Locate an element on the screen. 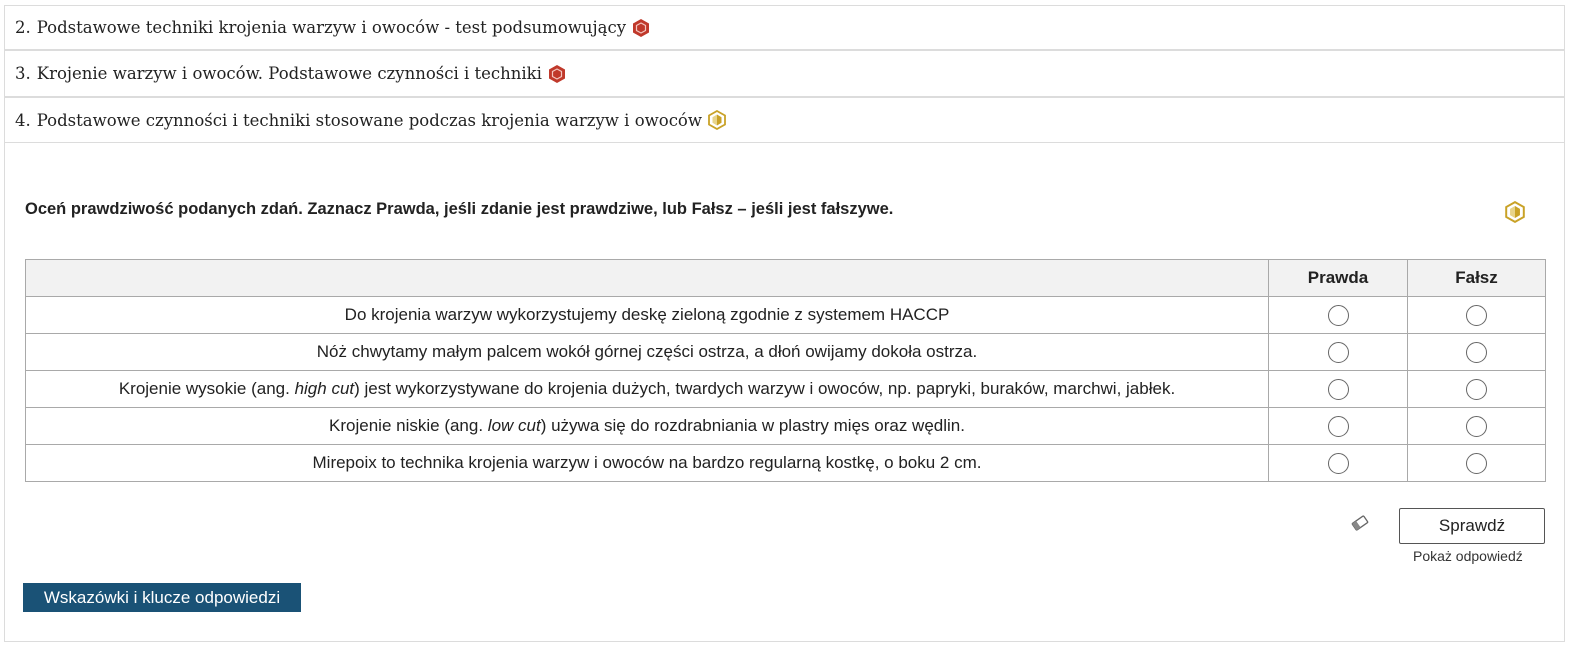 The height and width of the screenshot is (648, 1581). true-column-header: Prawda is located at coordinates (1338, 278).